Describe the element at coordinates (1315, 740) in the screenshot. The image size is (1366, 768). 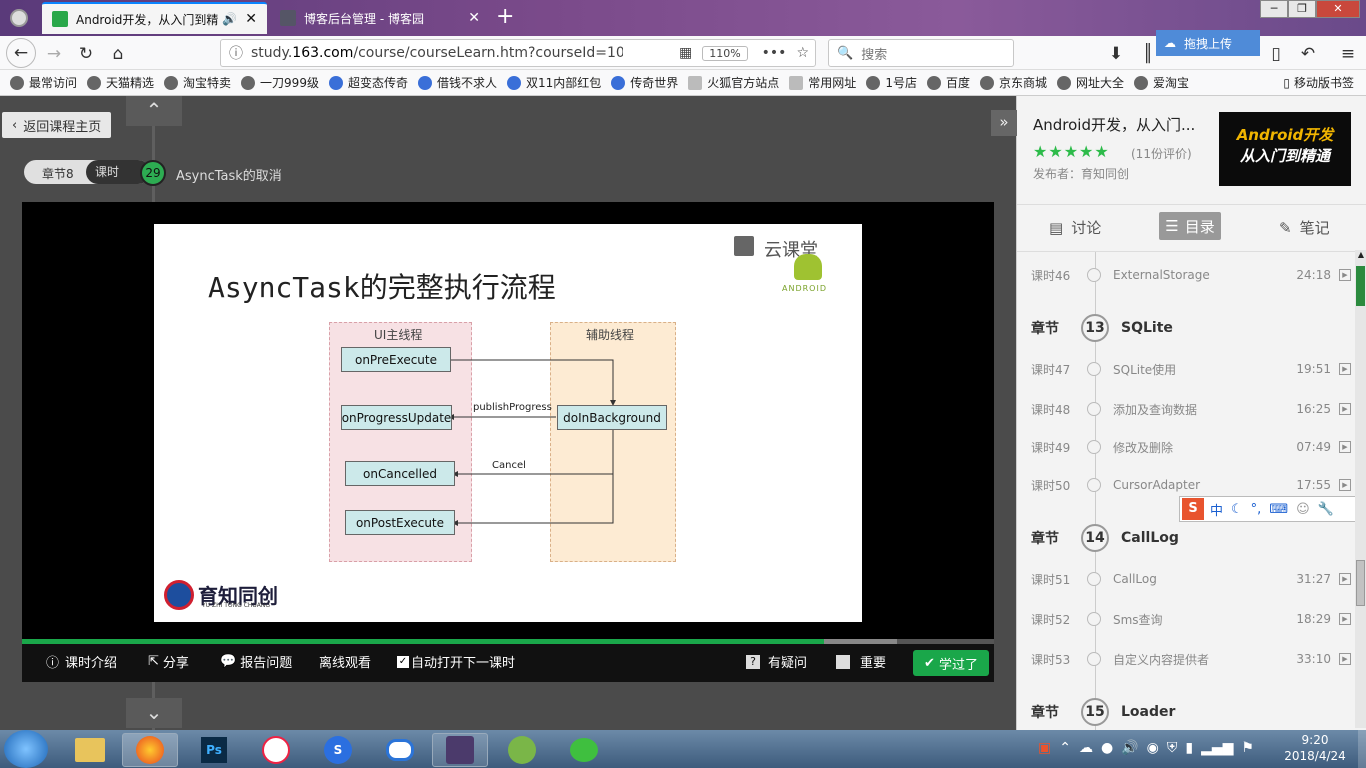
I see `clock-time: 9:20` at that location.